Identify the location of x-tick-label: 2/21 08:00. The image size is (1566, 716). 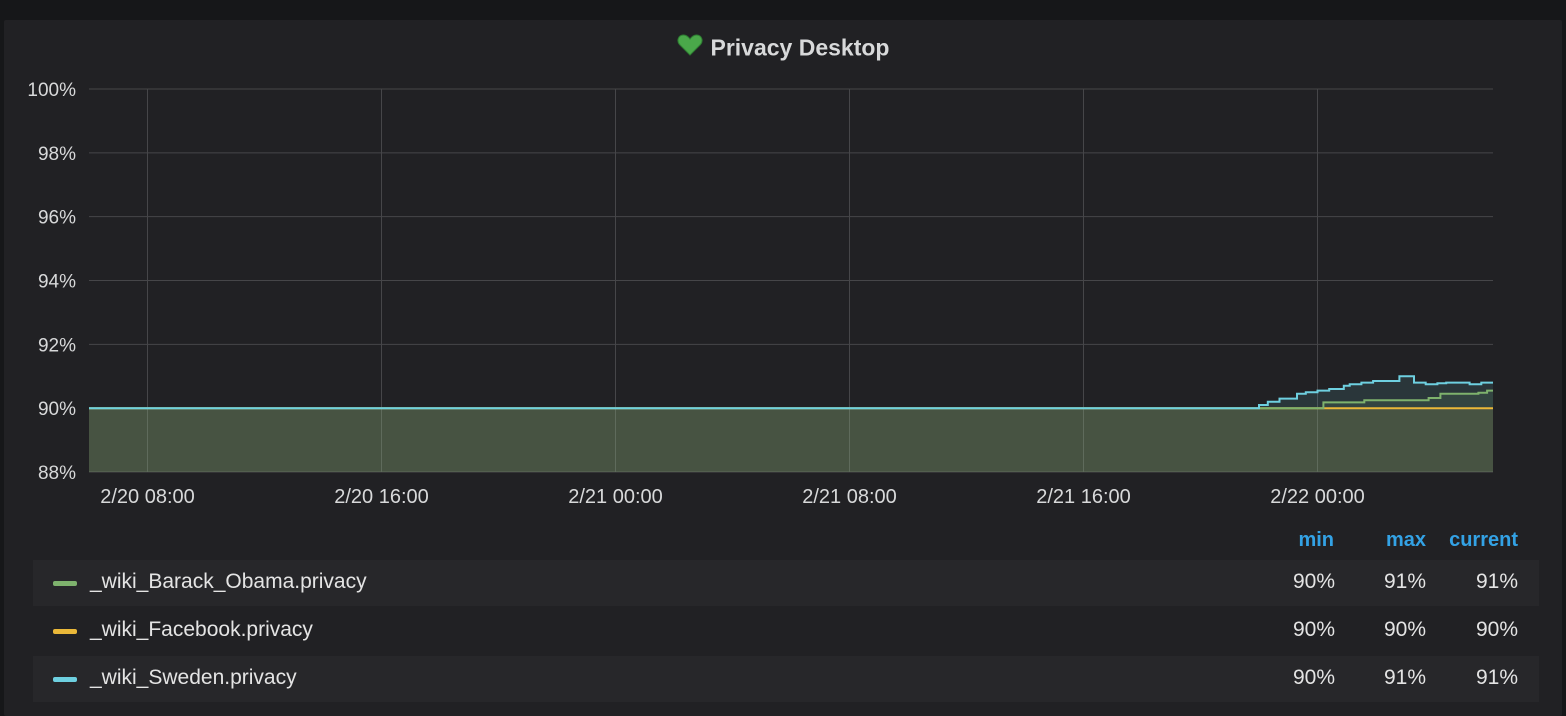
(849, 497).